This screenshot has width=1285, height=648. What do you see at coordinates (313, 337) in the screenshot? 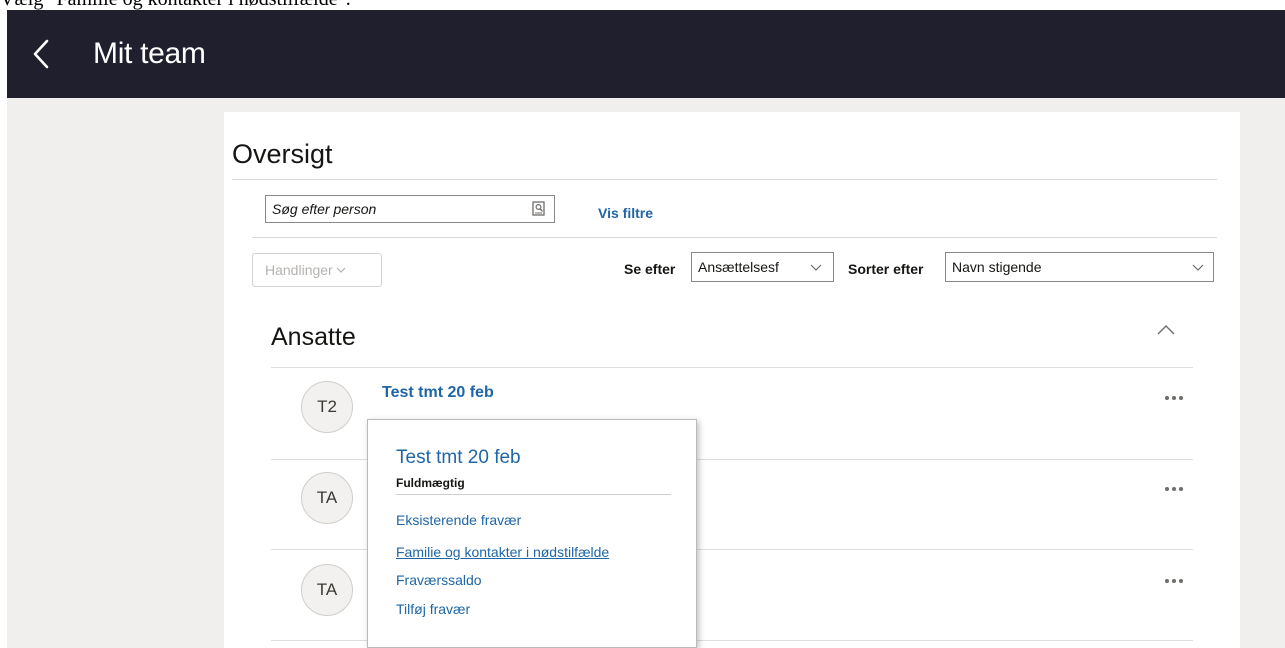
I see `section-title: Ansatte` at bounding box center [313, 337].